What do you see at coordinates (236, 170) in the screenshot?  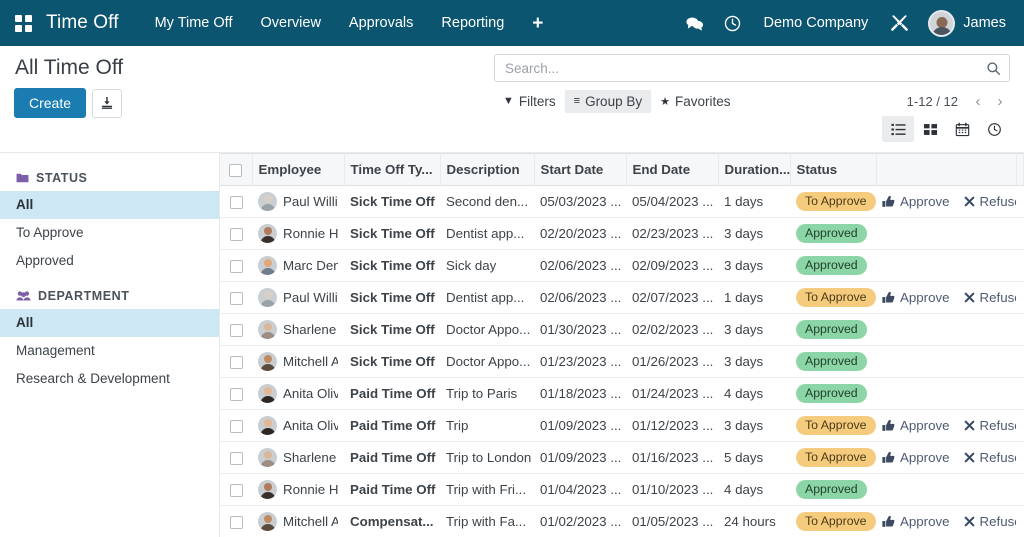 I see `select-all-checkbox` at bounding box center [236, 170].